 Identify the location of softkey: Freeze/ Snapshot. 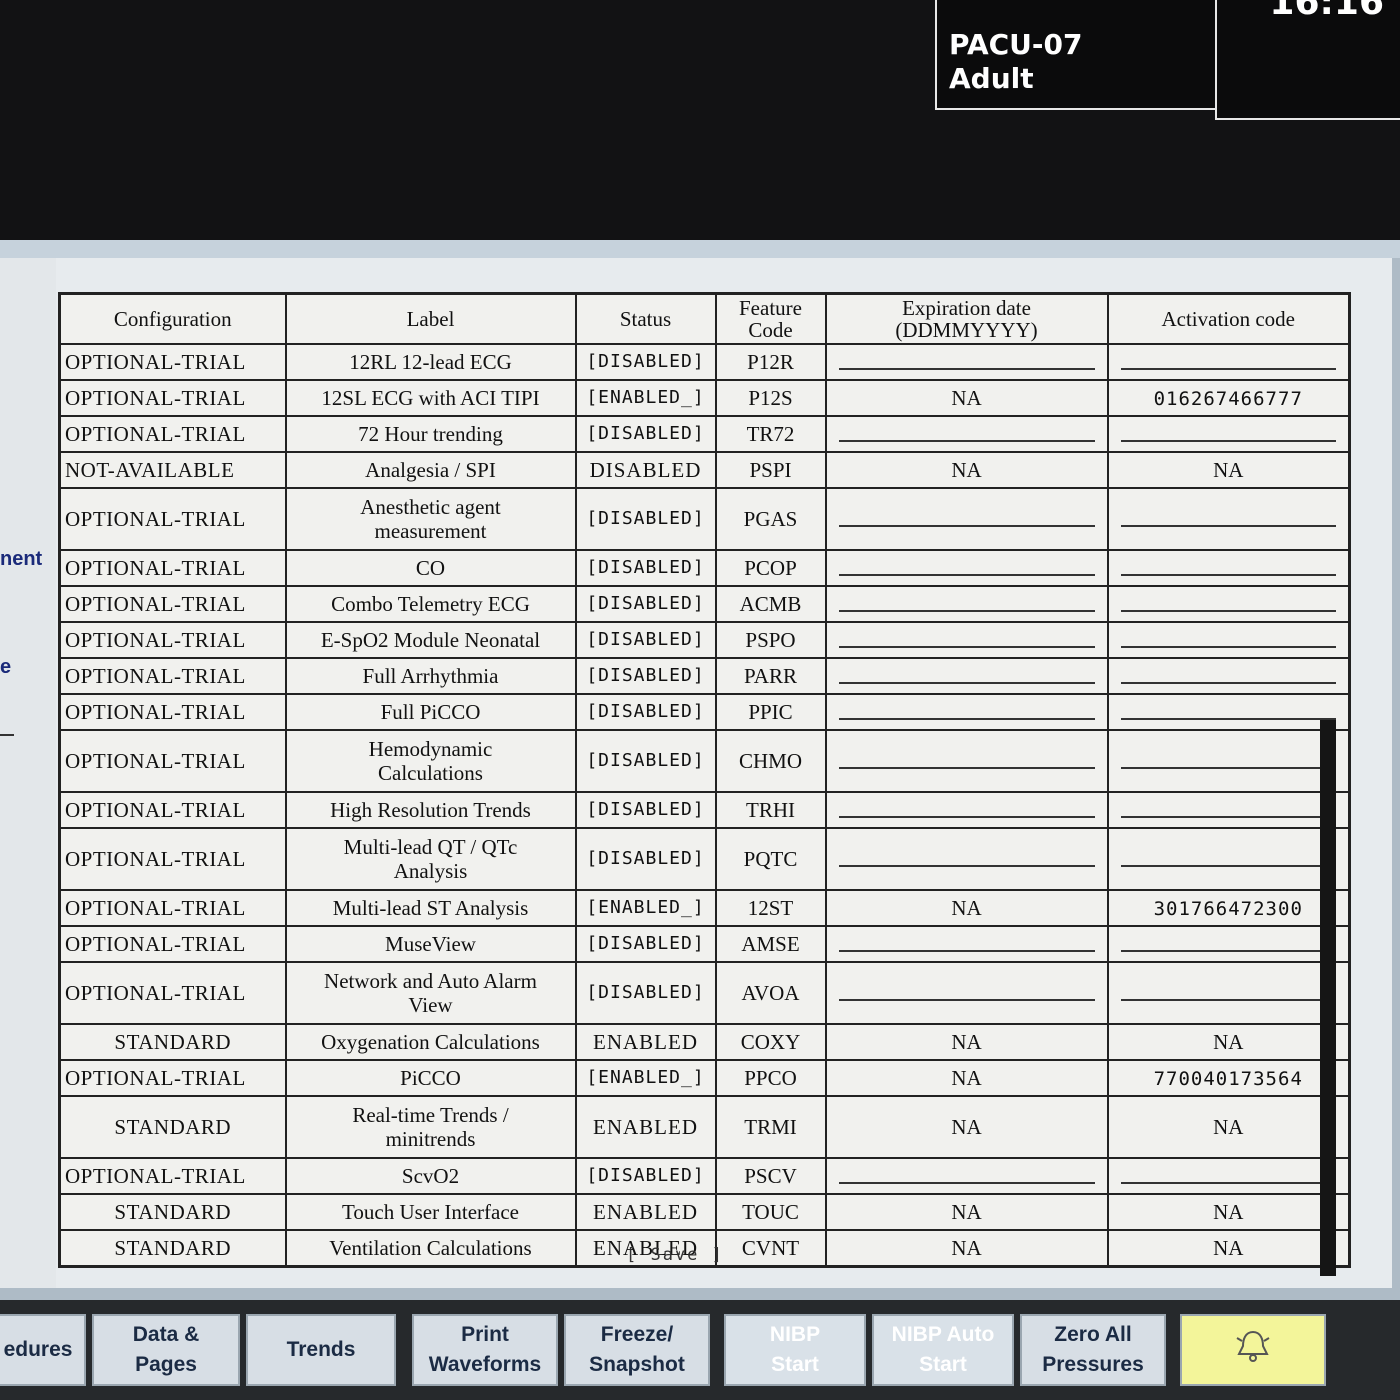
(637, 1350).